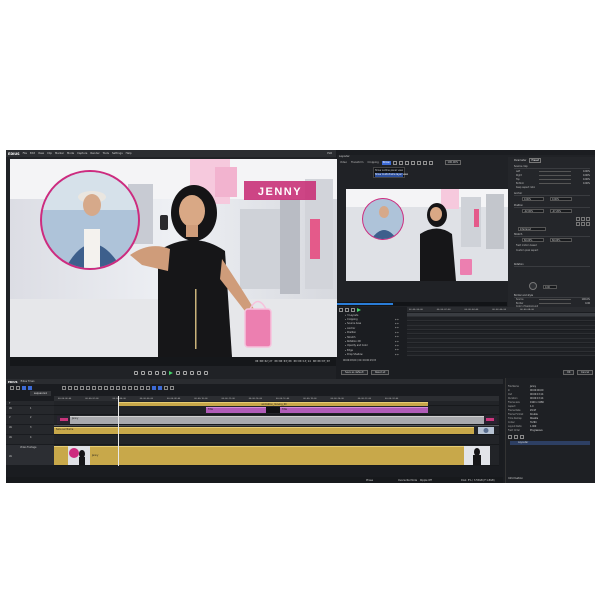 The width and height of the screenshot is (600, 600). What do you see at coordinates (520, 160) in the screenshot?
I see `tab-parameter: Parameter` at bounding box center [520, 160].